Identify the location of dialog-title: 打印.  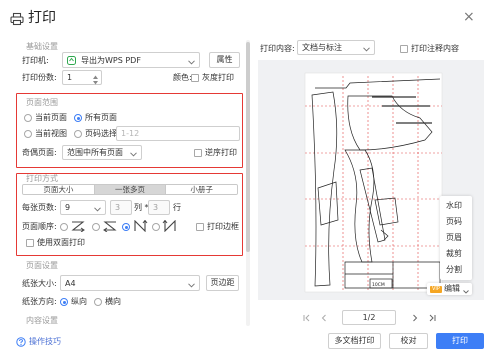
(42, 18).